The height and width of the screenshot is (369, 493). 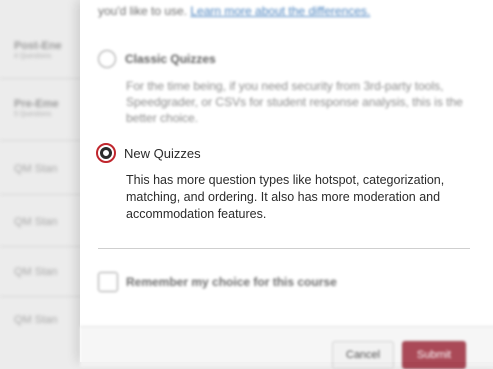 I want to click on submit-button: Submit, so click(x=434, y=355).